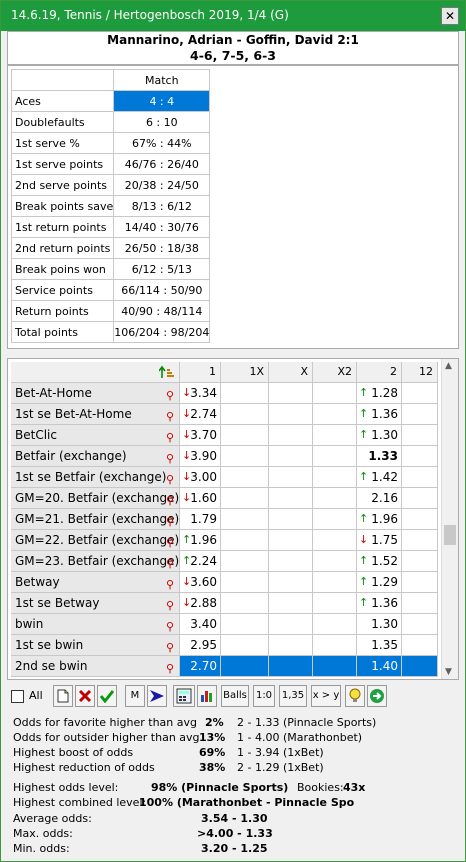 The width and height of the screenshot is (466, 862). I want to click on bookmaker-cell: 2nd se bwin ⚲, so click(95, 666).